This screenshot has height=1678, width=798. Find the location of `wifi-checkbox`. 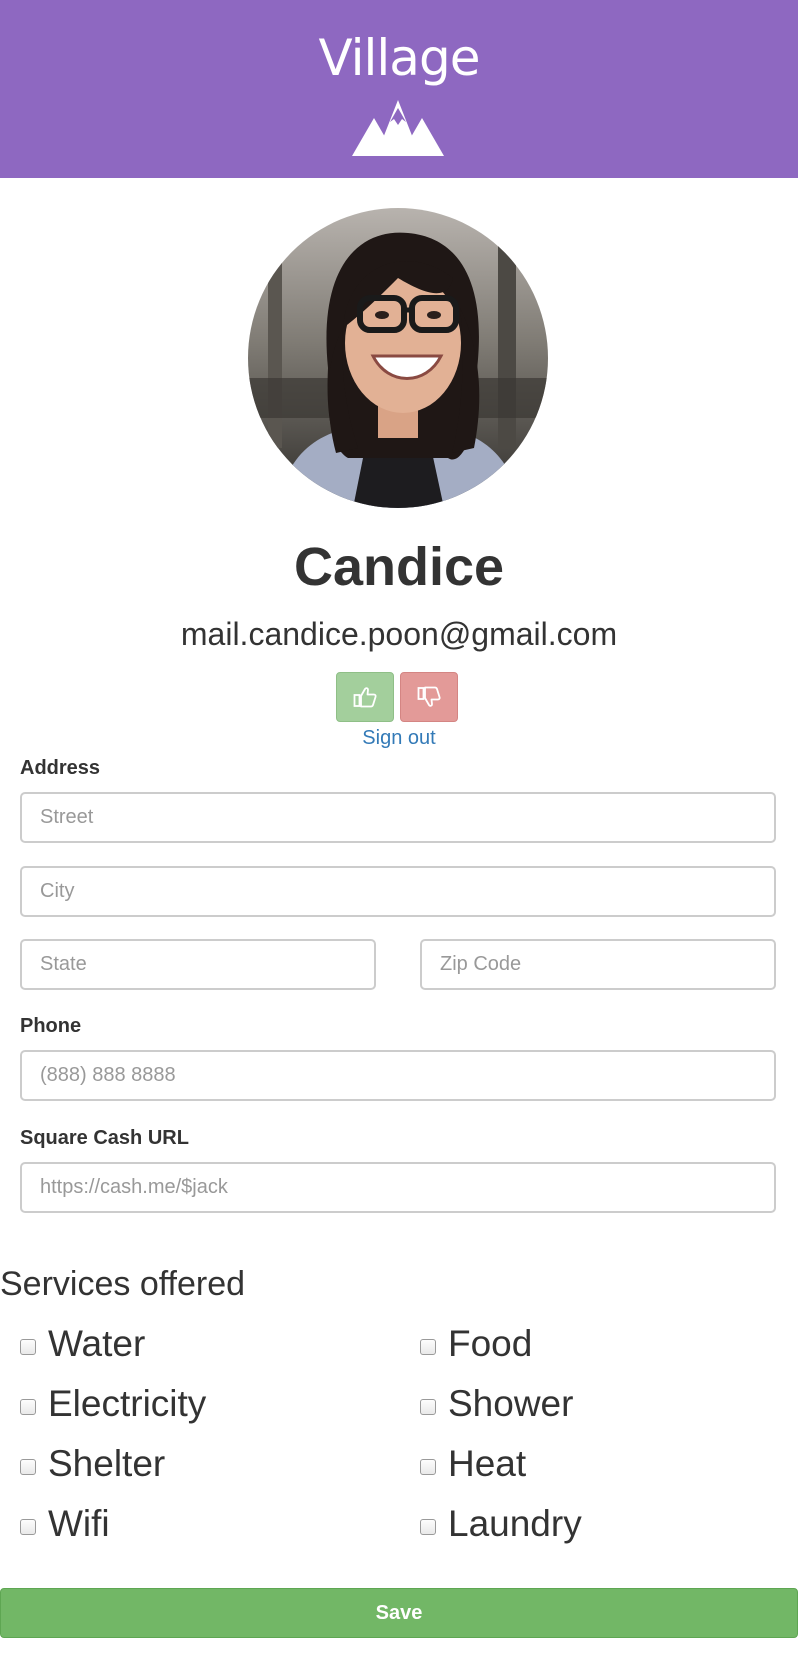

wifi-checkbox is located at coordinates (28, 1527).